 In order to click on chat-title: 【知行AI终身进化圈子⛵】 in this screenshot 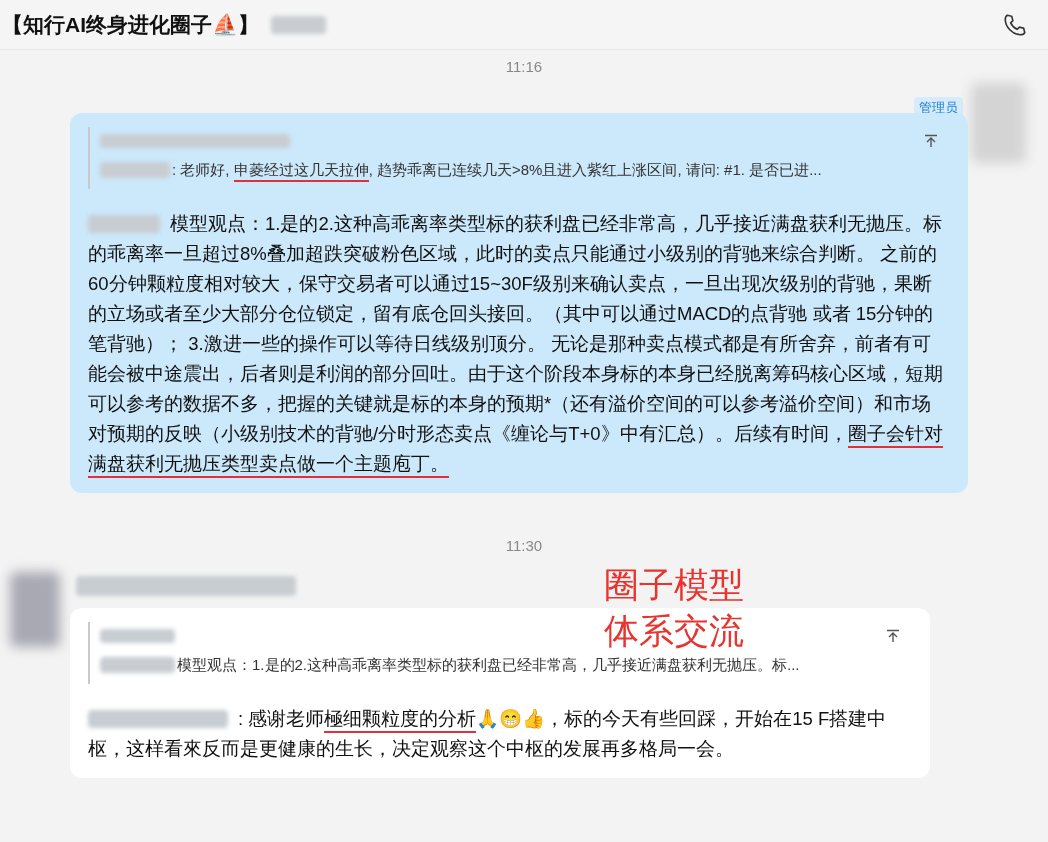, I will do `click(130, 24)`.